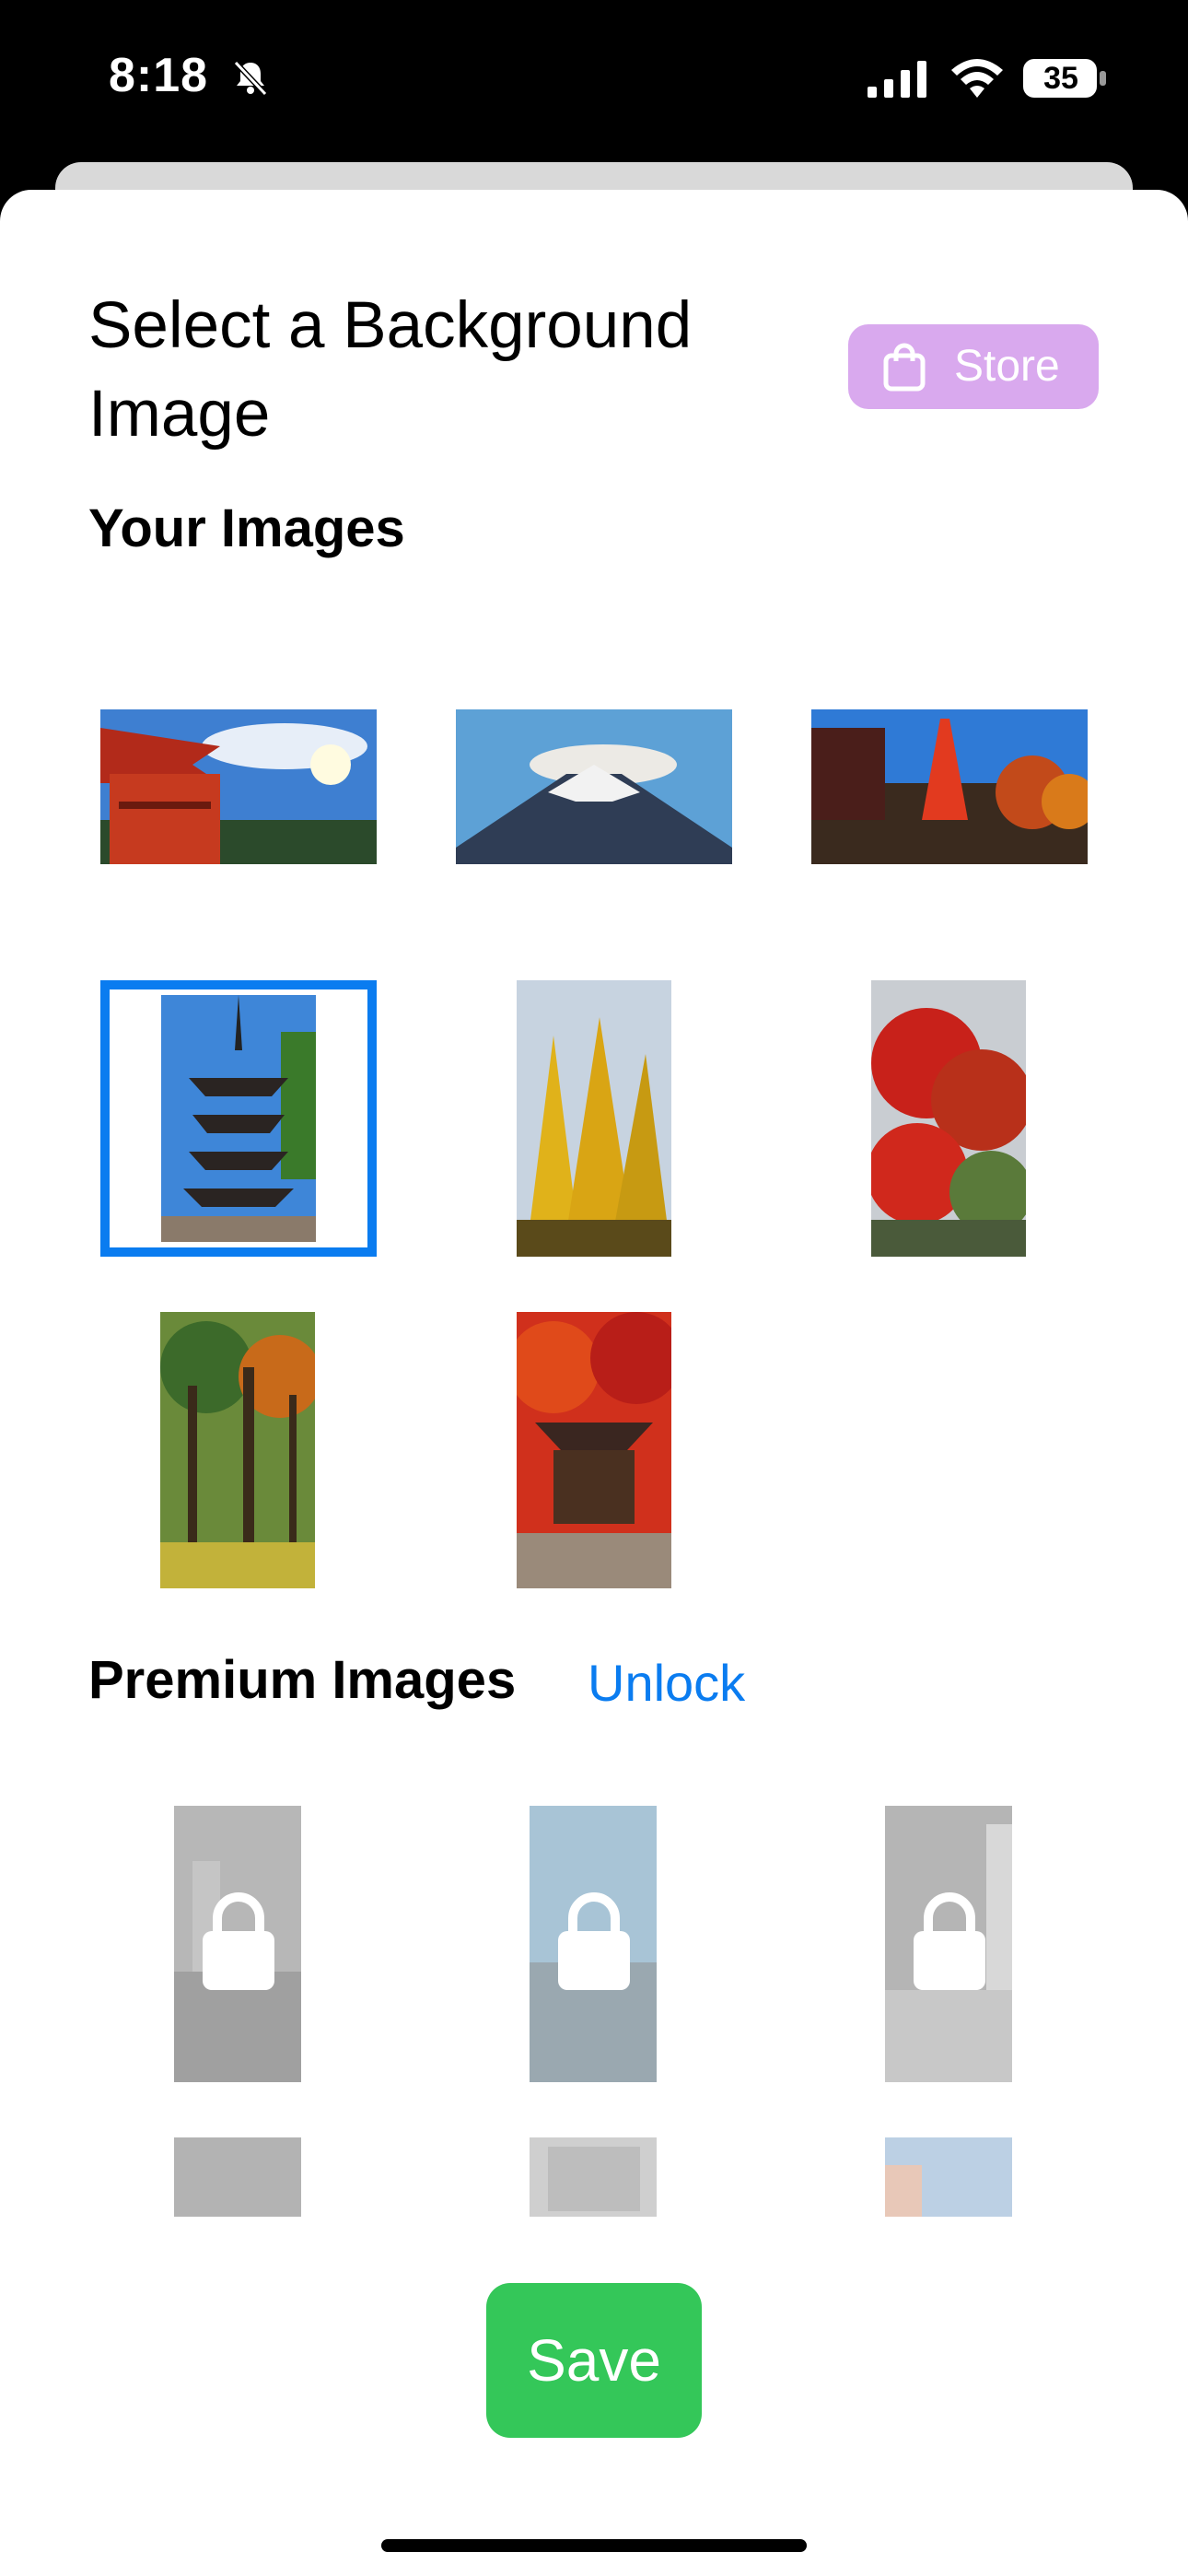 Image resolution: width=1188 pixels, height=2576 pixels. What do you see at coordinates (977, 78) in the screenshot?
I see `wifi-icon` at bounding box center [977, 78].